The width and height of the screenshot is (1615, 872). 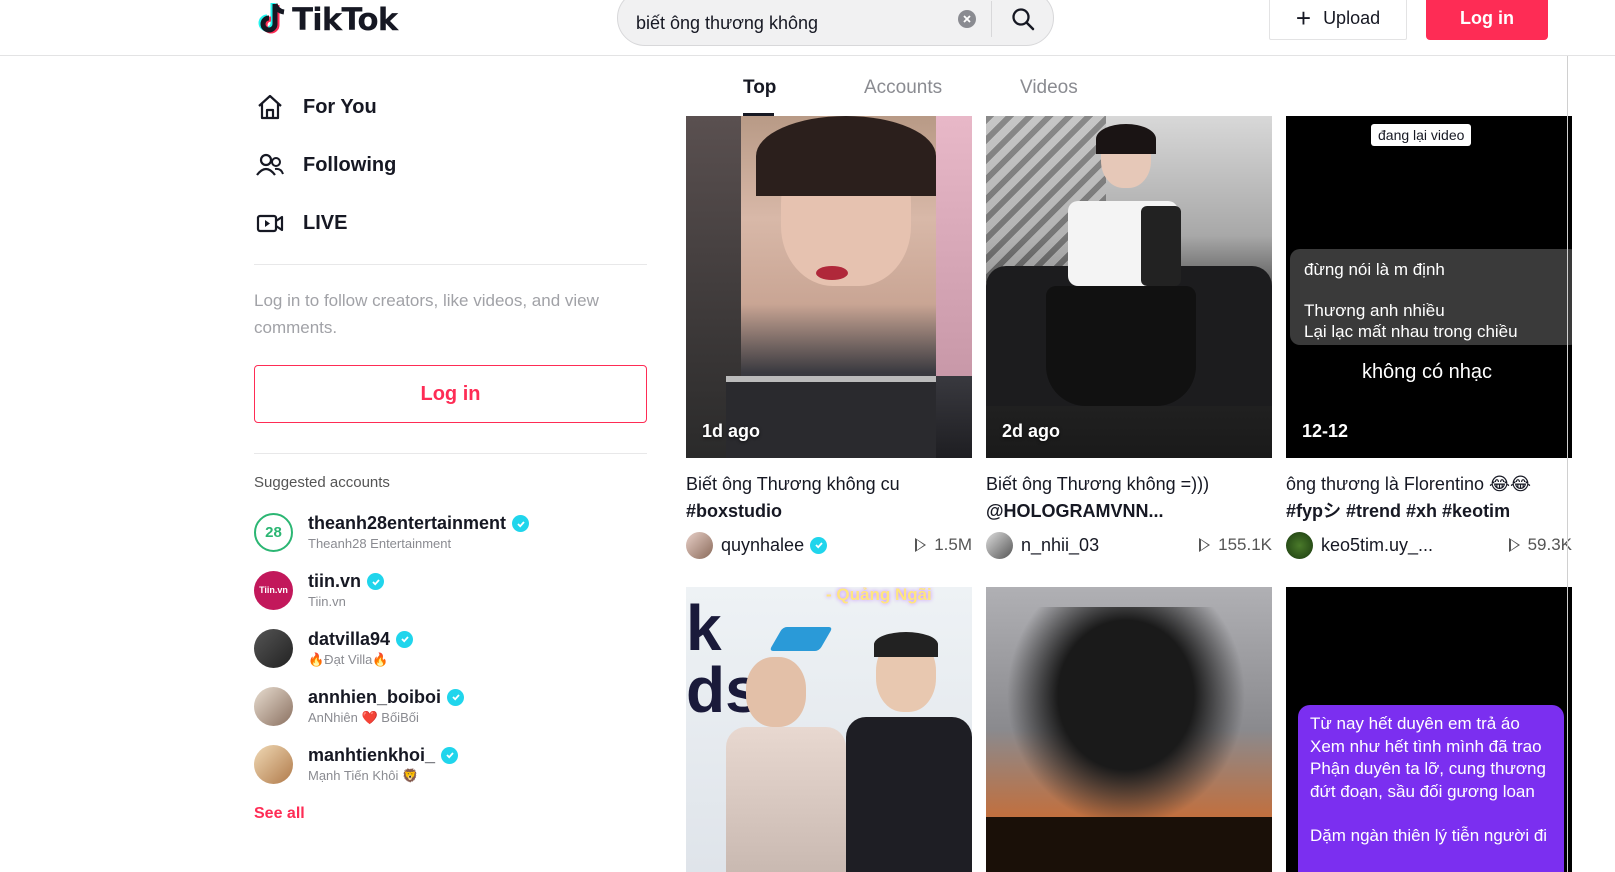 I want to click on login-button-sidebar: Log in, so click(x=450, y=394).